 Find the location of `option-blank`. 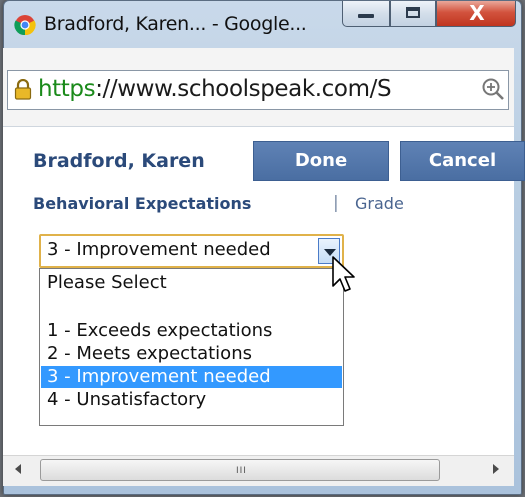

option-blank is located at coordinates (191, 305).